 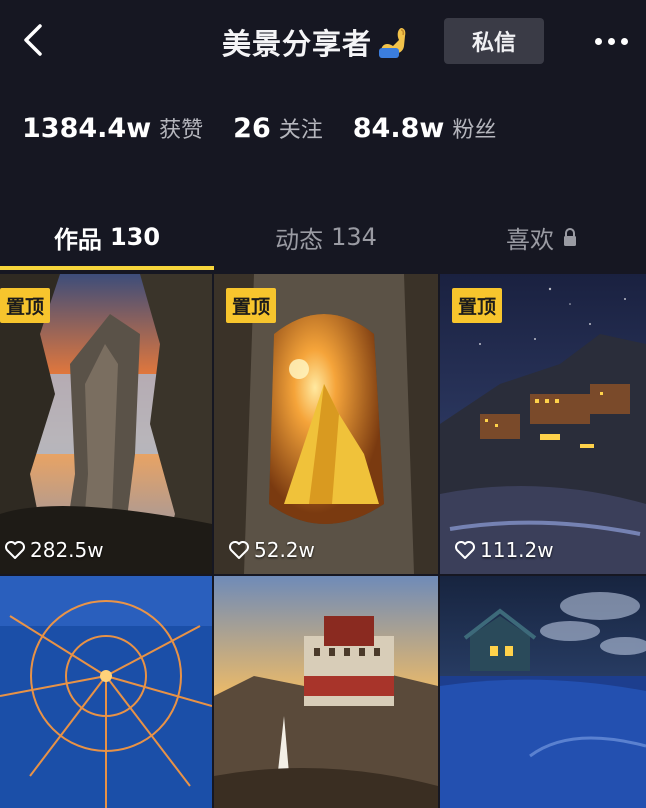 What do you see at coordinates (300, 130) in the screenshot?
I see `stat-following-label: 关注` at bounding box center [300, 130].